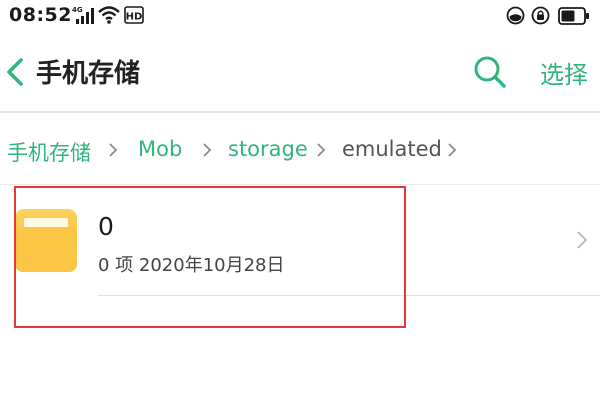 The height and width of the screenshot is (401, 600). I want to click on back-button, so click(16, 72).